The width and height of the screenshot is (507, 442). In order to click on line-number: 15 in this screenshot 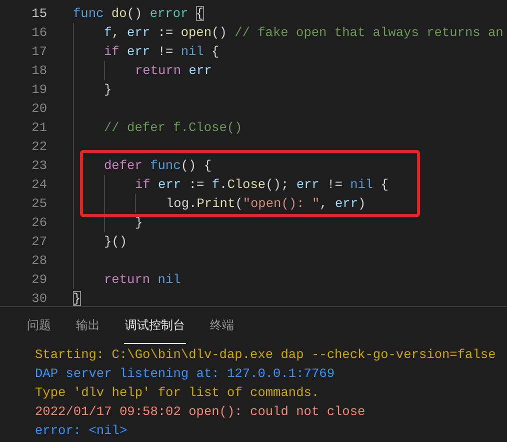, I will do `click(38, 14)`.